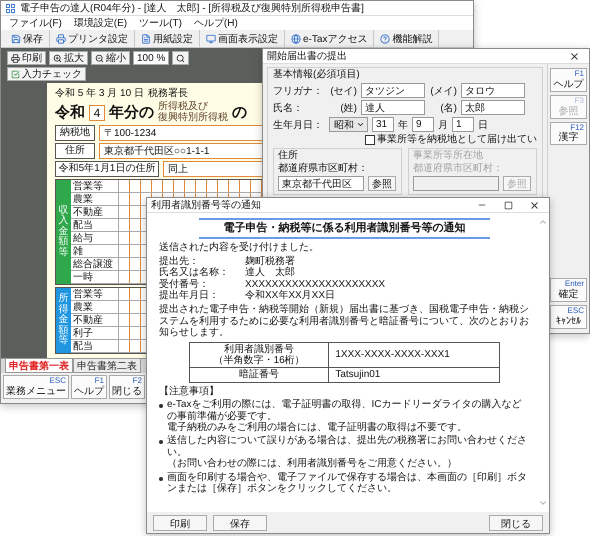 The width and height of the screenshot is (590, 536). What do you see at coordinates (317, 75) in the screenshot?
I see `group-title: 基本情報(必須項目)` at bounding box center [317, 75].